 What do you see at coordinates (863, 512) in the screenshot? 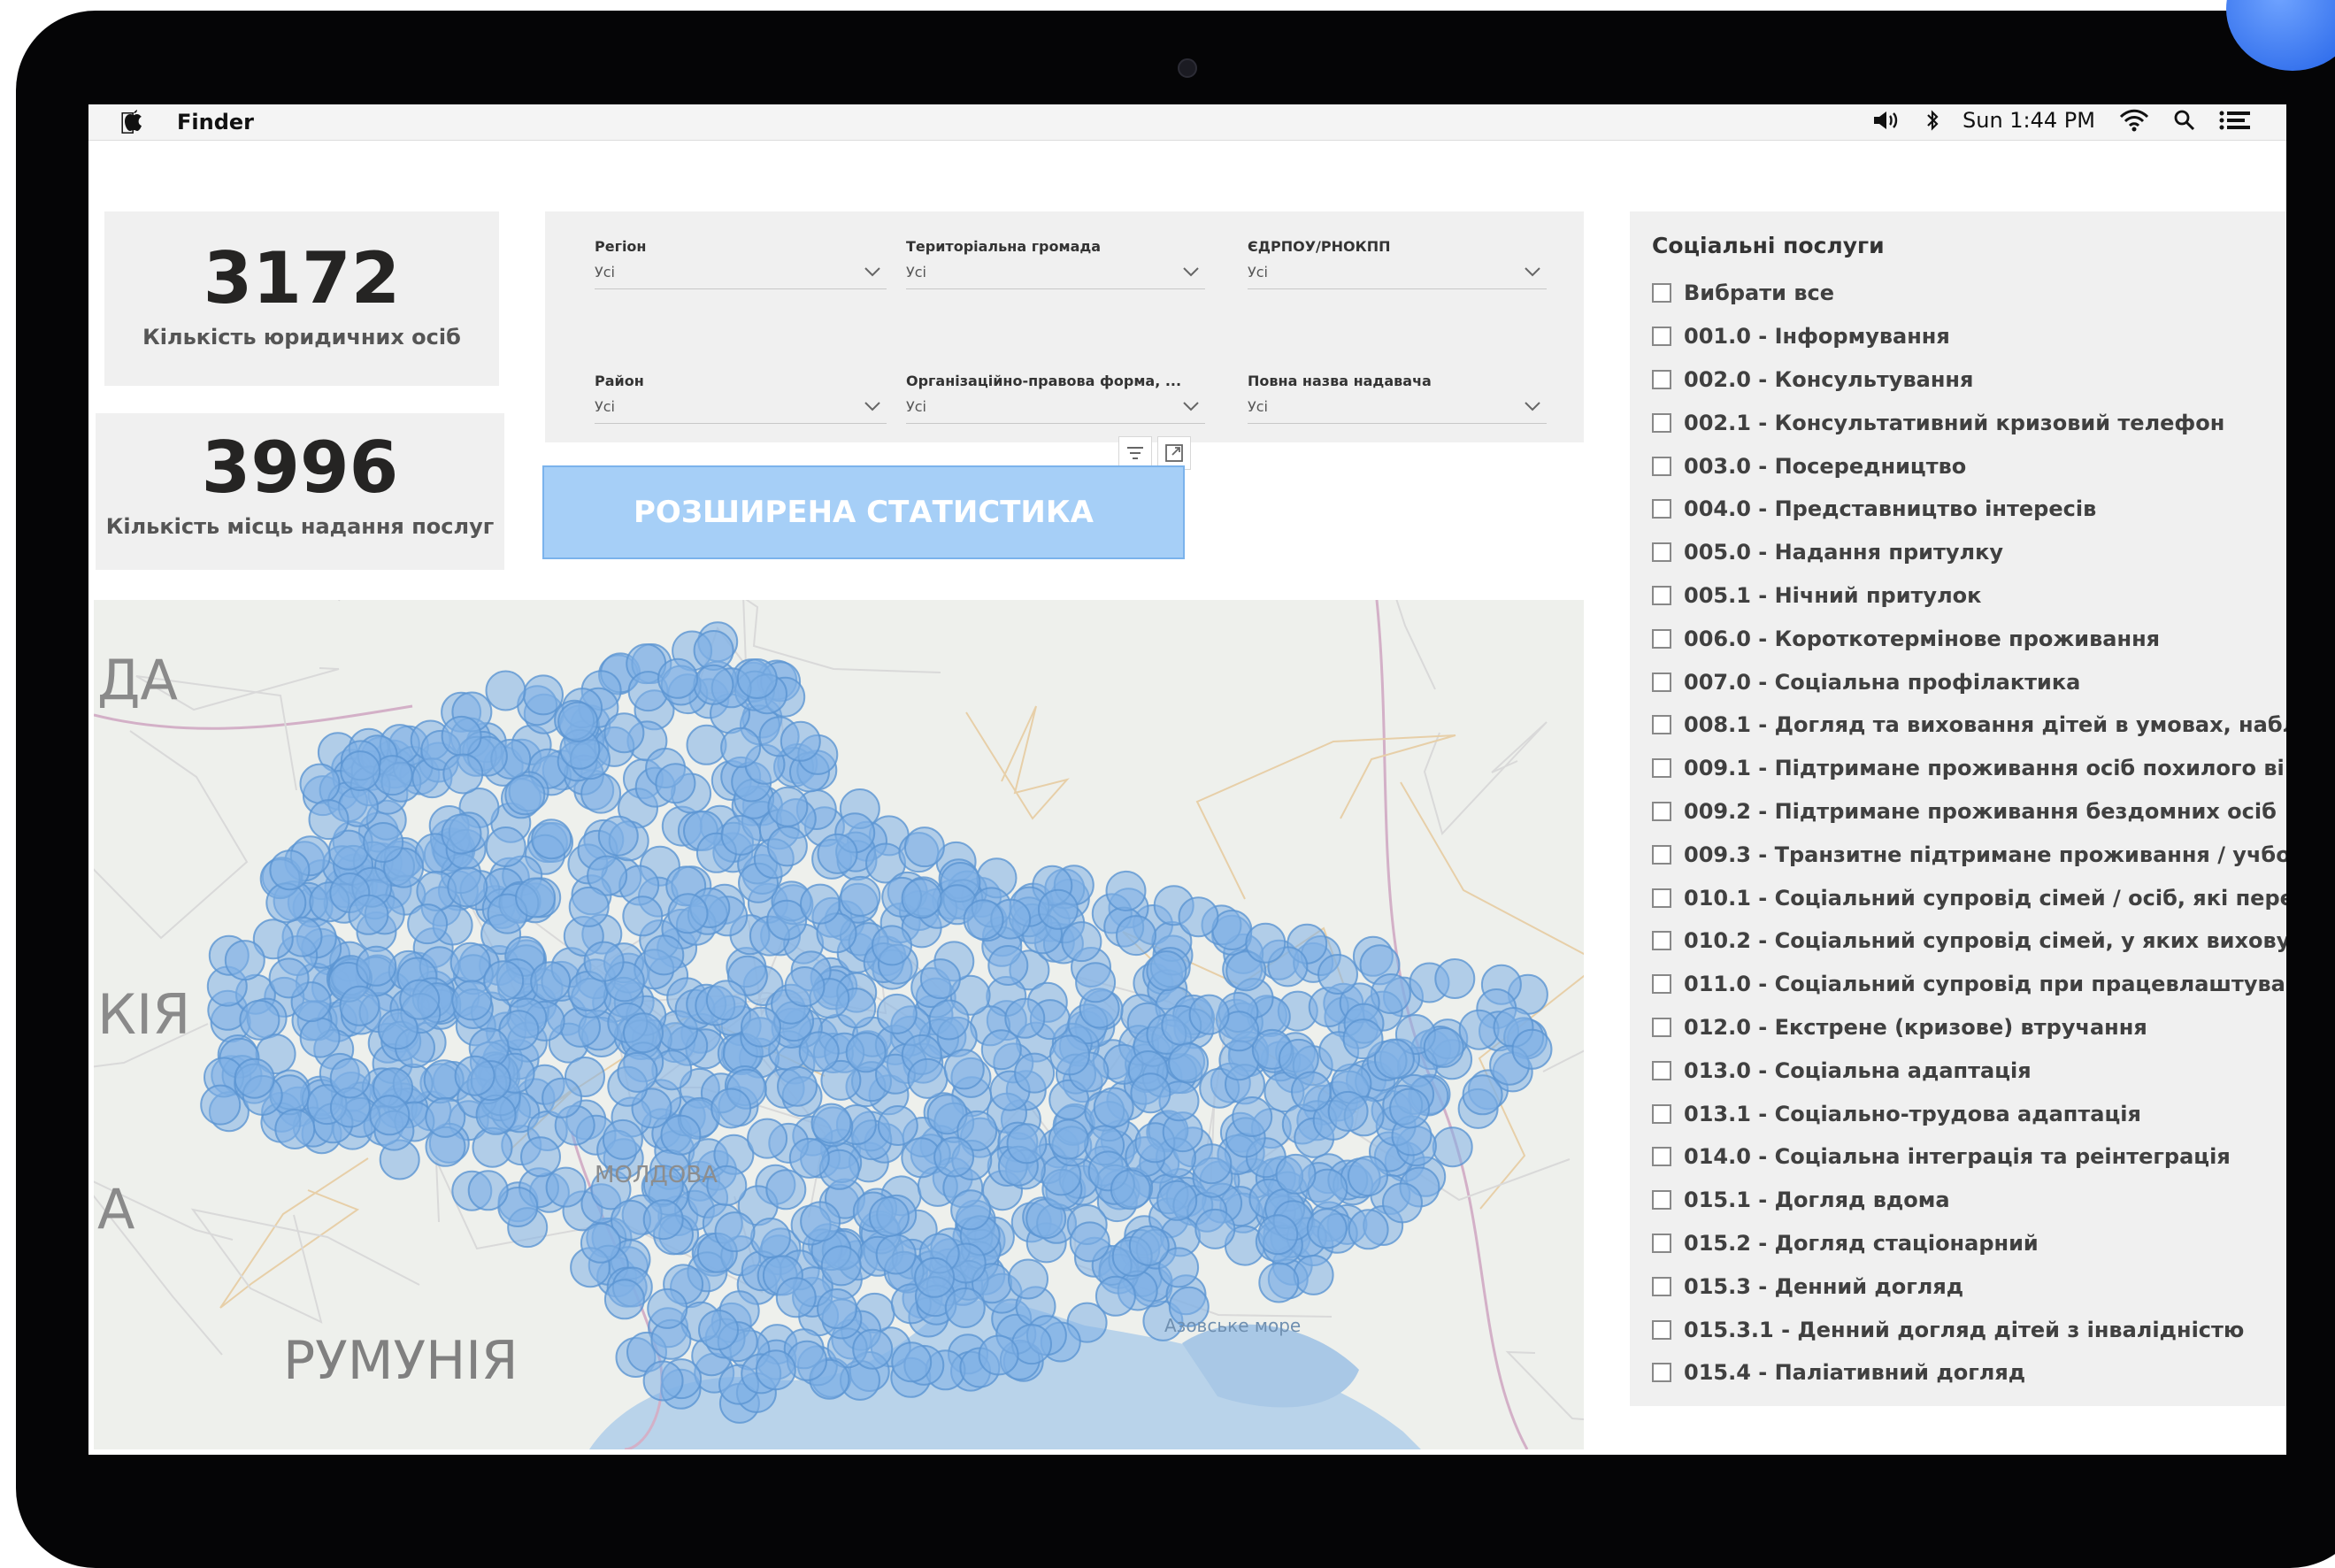
I see `advanced-statistics-button: РОЗШИРЕНА СТАТИСТИКА` at bounding box center [863, 512].